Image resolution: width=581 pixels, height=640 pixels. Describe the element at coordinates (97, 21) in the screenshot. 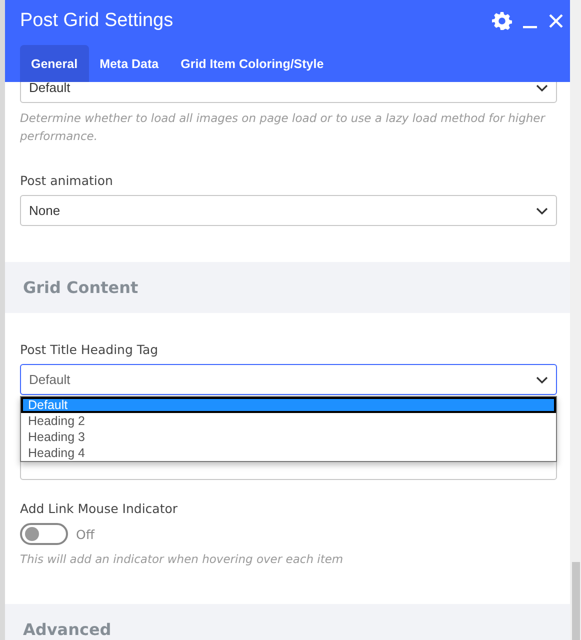

I see `window-title: Post Grid Settings` at that location.